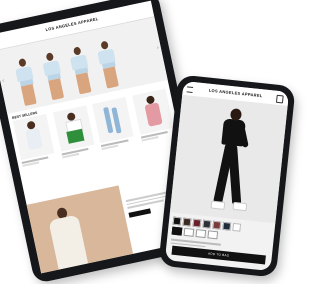 Image resolution: width=320 pixels, height=284 pixels. What do you see at coordinates (139, 212) in the screenshot?
I see `shop-now-button` at bounding box center [139, 212].